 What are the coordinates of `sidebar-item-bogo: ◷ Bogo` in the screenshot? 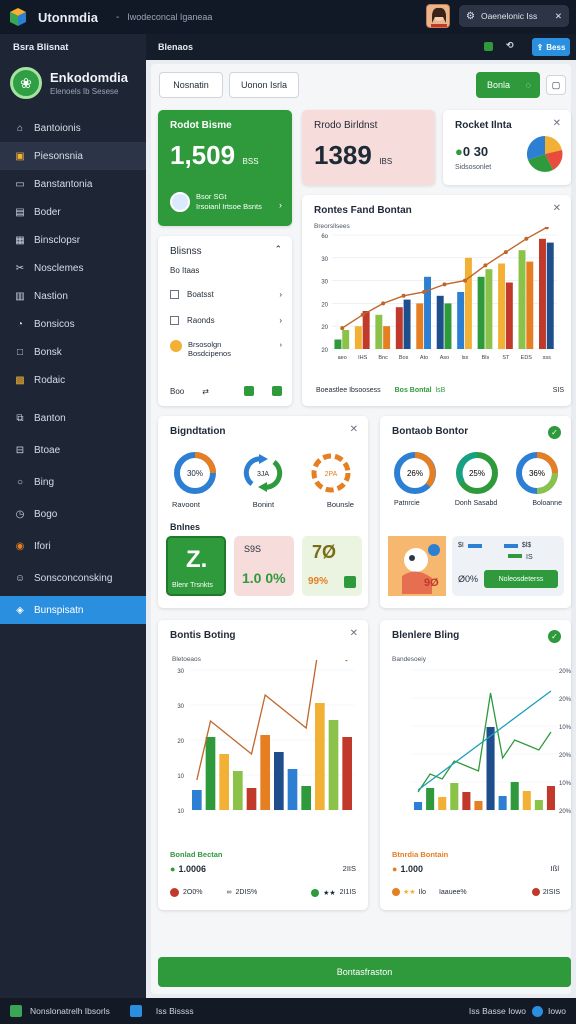 It's located at (73, 514).